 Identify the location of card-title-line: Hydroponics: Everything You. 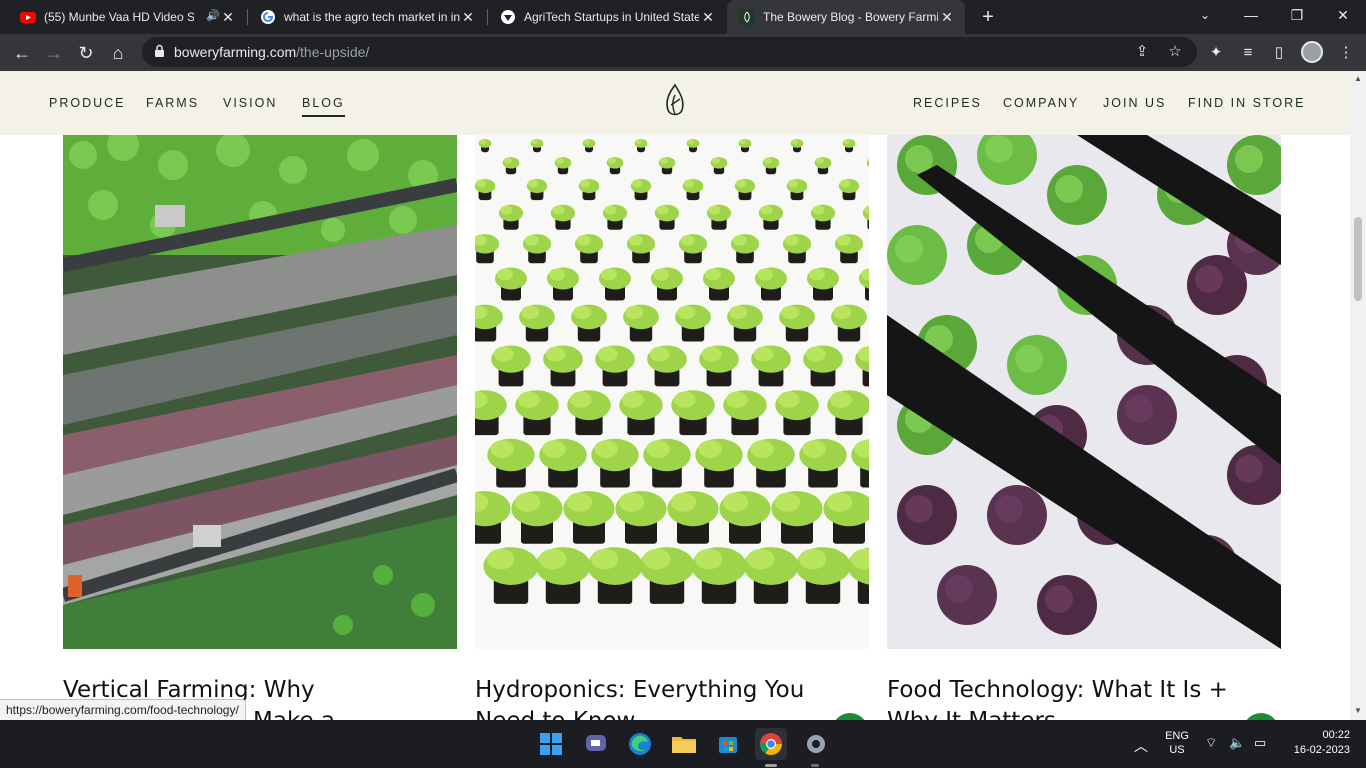
(640, 690).